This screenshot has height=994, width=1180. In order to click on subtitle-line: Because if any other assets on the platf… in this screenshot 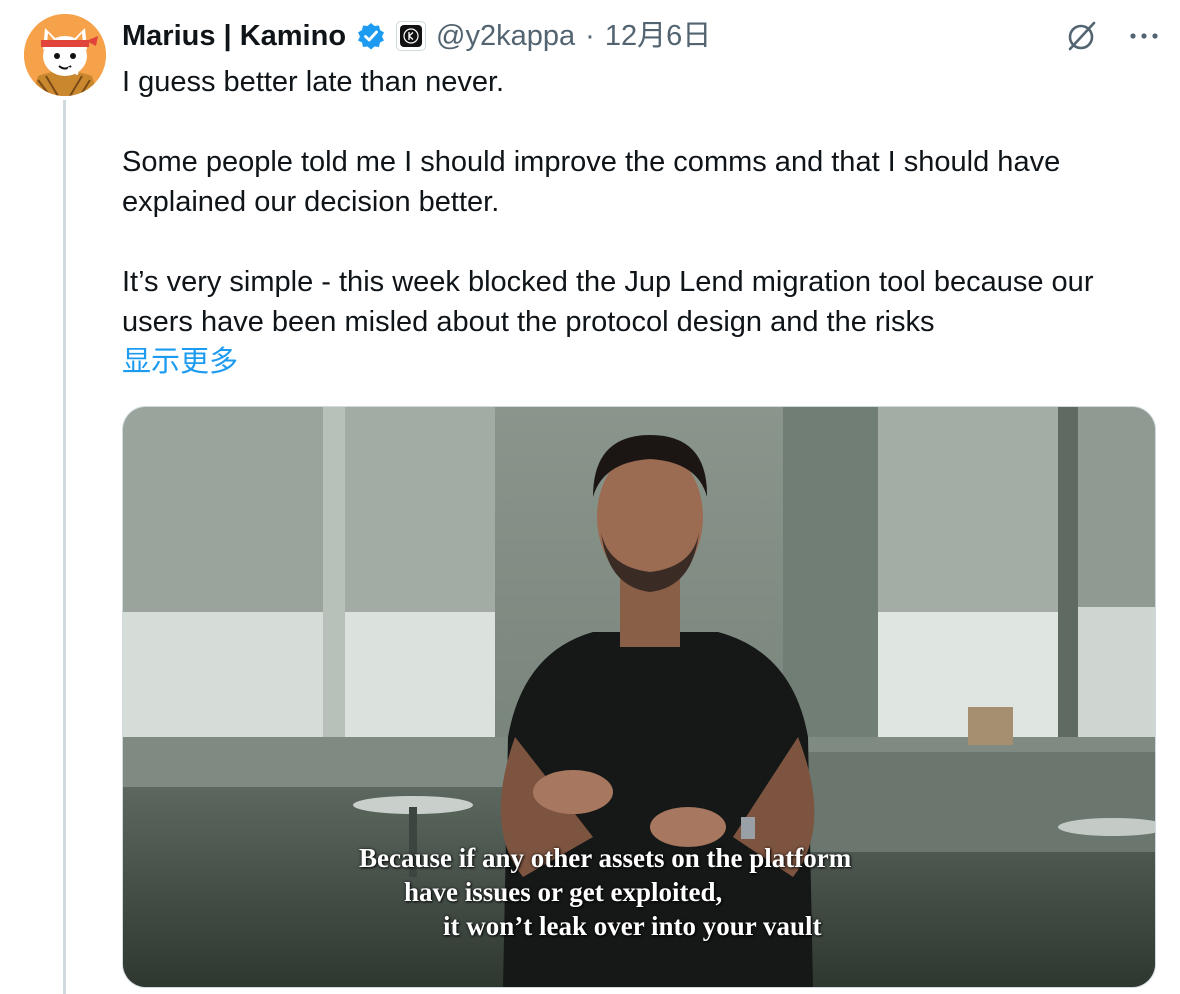, I will do `click(605, 858)`.